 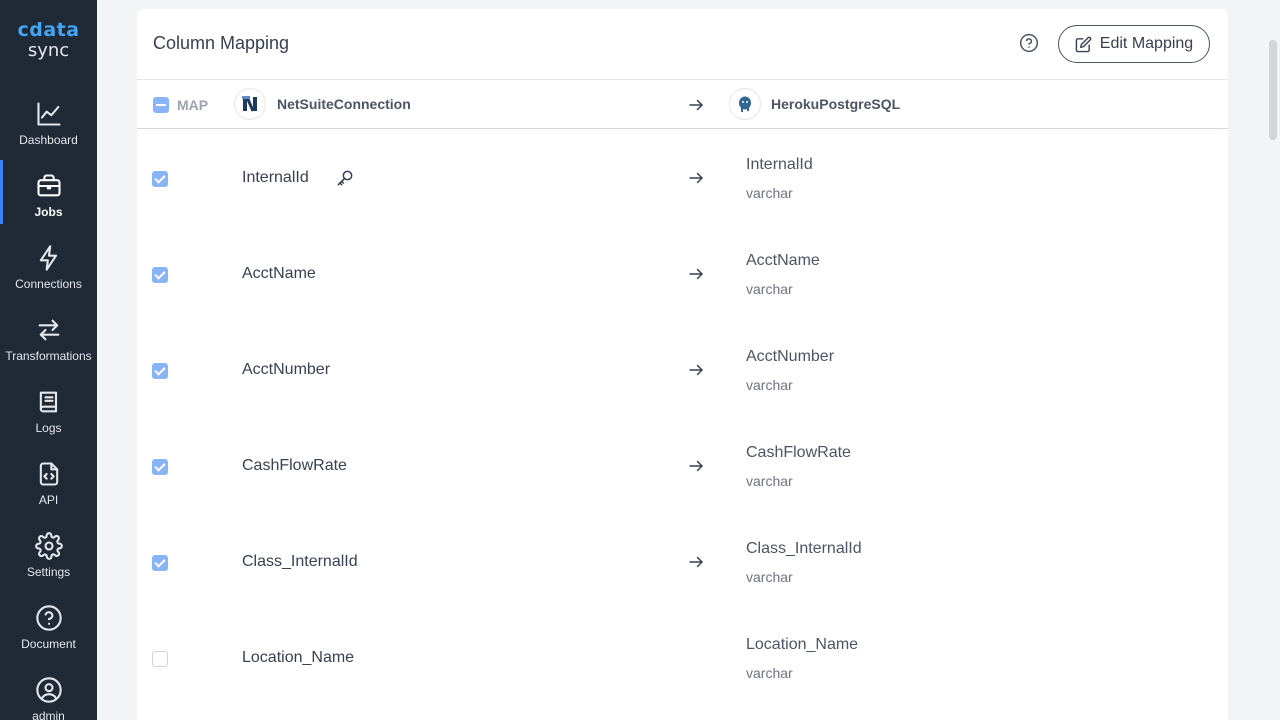 What do you see at coordinates (1146, 43) in the screenshot?
I see `edit-mapping-label: Edit Mapping` at bounding box center [1146, 43].